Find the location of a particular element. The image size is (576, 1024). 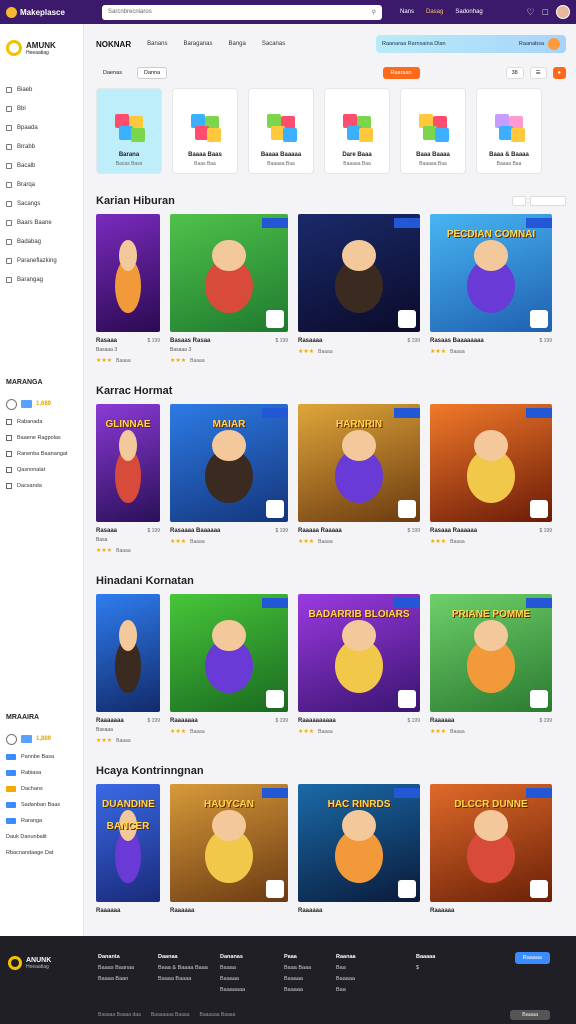

footer-link: Baaaaa Baaaa daa is located at coordinates (119, 1015).